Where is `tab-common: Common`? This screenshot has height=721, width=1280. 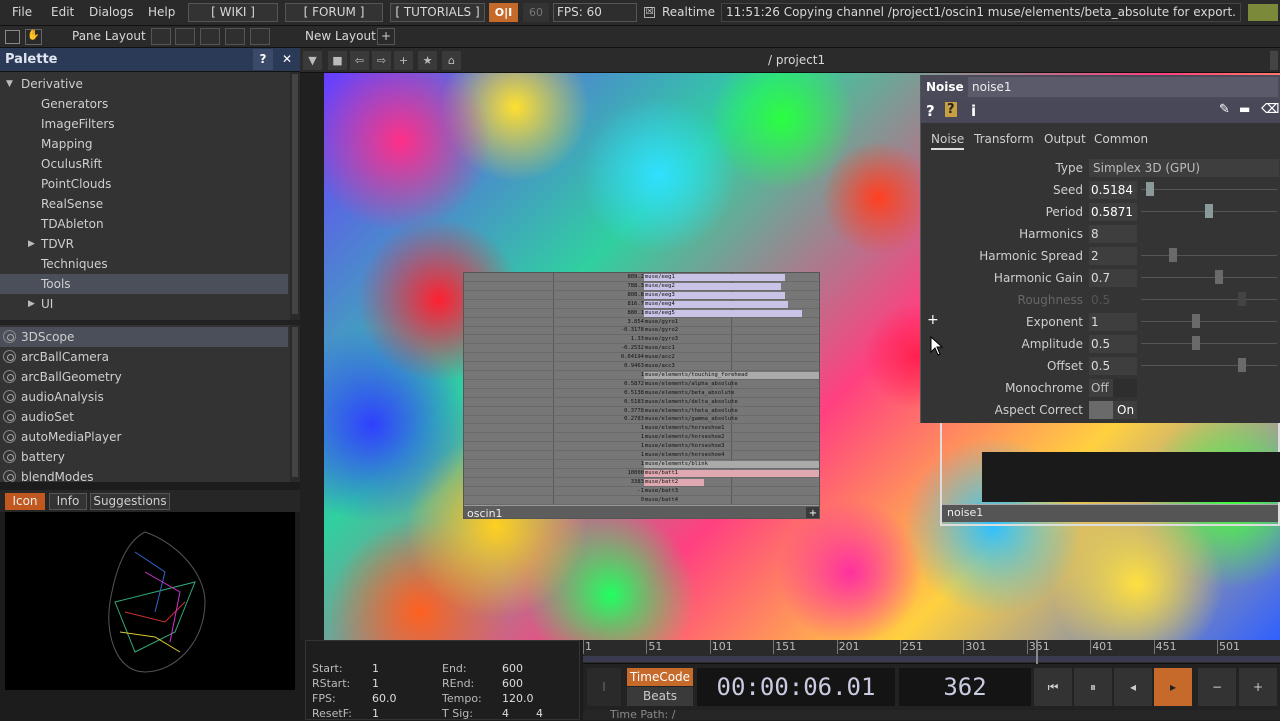
tab-common: Common is located at coordinates (1121, 139).